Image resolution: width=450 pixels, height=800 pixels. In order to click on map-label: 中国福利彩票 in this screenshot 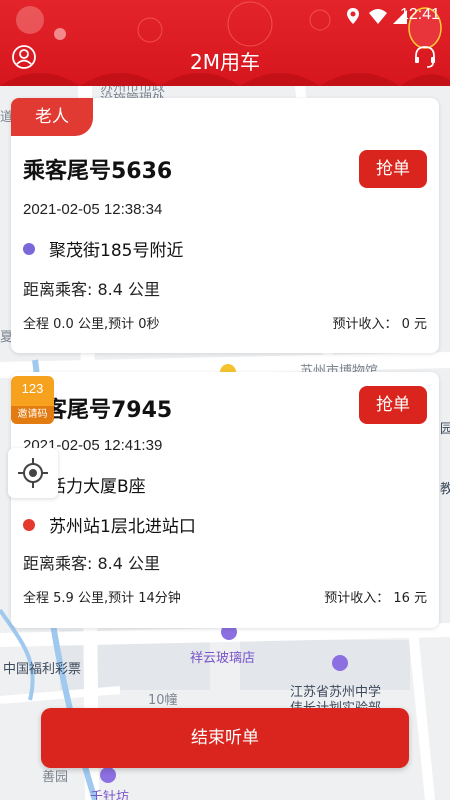, I will do `click(42, 669)`.